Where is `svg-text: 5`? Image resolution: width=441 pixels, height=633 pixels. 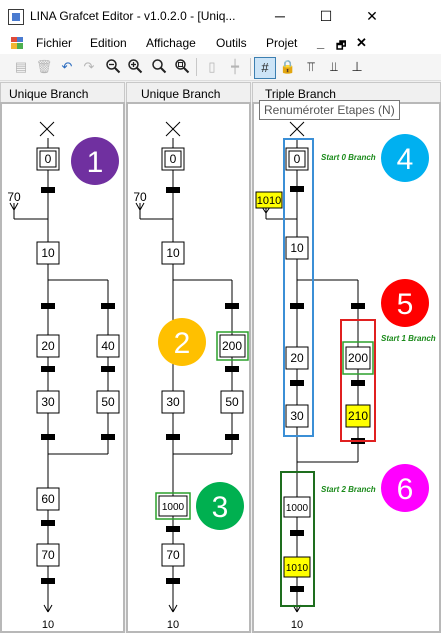
svg-text: 5 is located at coordinates (405, 304).